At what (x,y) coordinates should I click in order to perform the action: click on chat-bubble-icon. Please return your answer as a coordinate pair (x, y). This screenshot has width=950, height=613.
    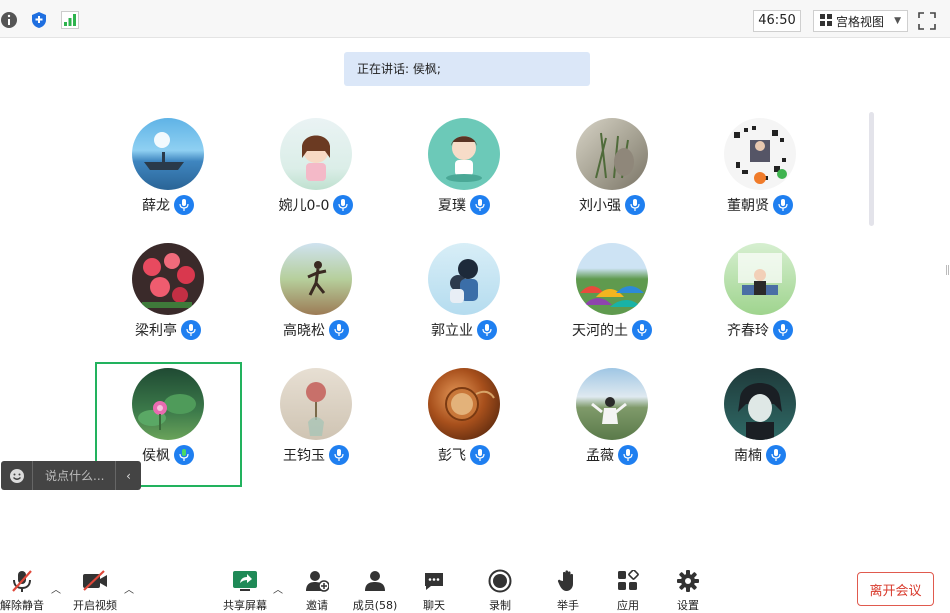
    Looking at the image, I should click on (434, 581).